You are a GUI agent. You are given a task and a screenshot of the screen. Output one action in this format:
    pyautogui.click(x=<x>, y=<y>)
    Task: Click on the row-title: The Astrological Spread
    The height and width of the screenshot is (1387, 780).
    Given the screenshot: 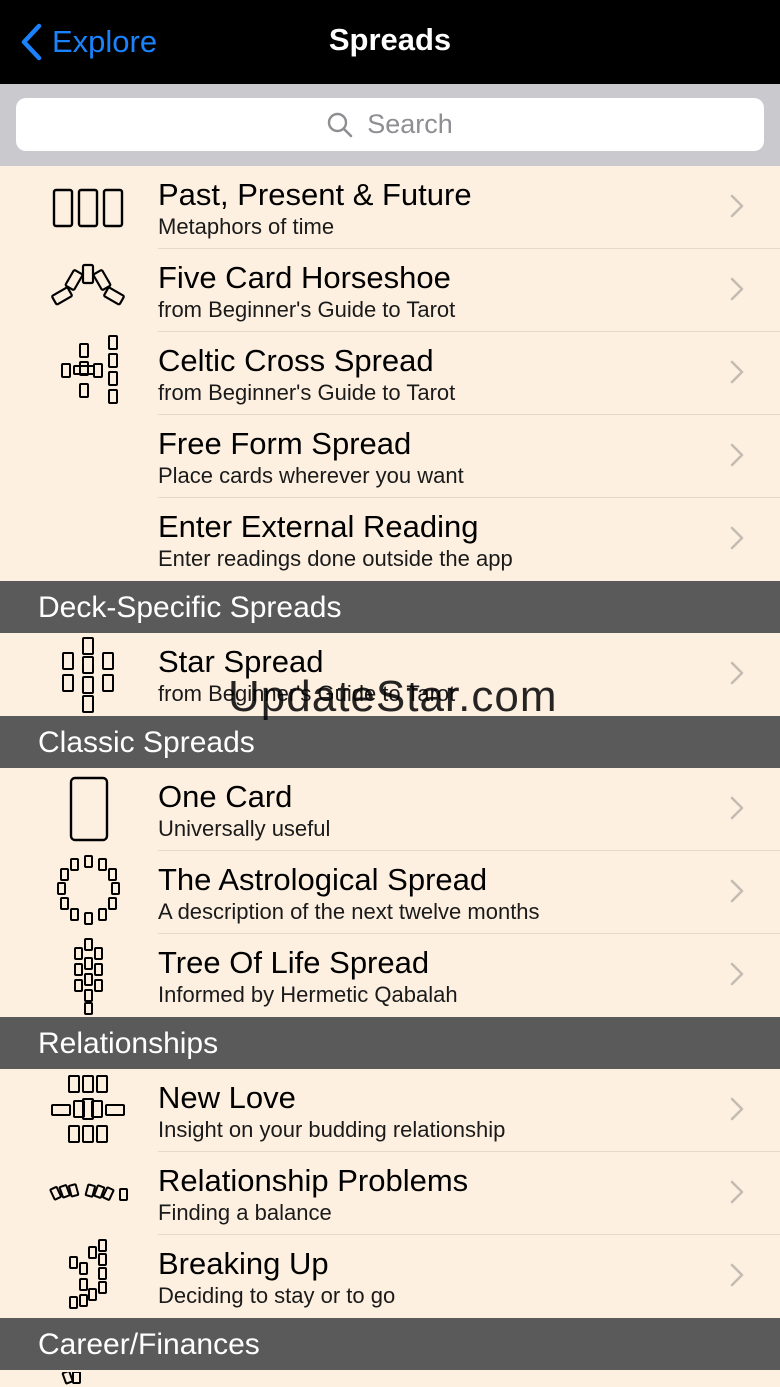 What is the action you would take?
    pyautogui.click(x=323, y=879)
    